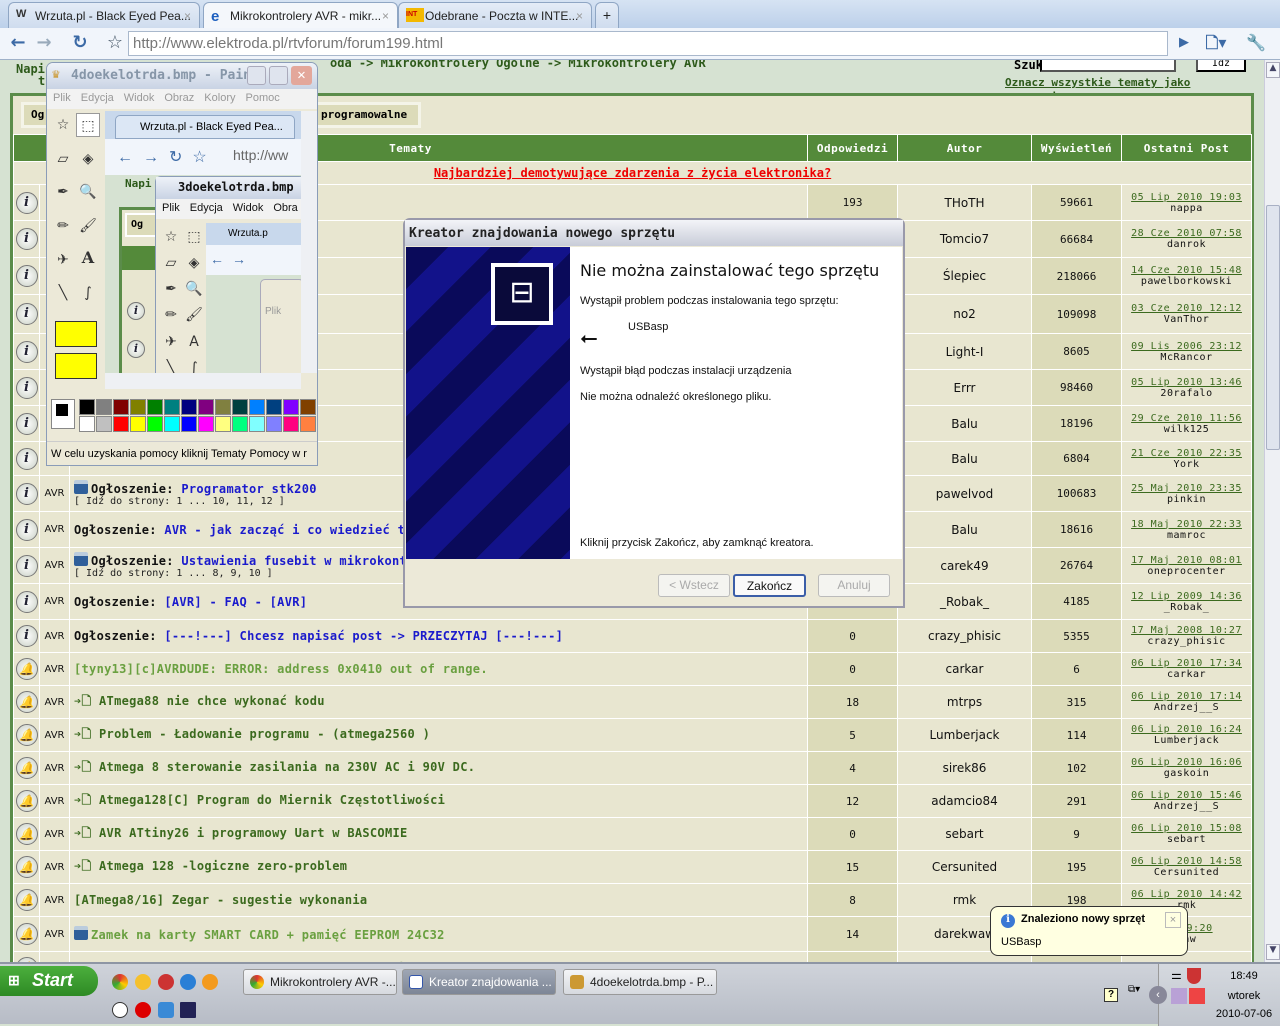  What do you see at coordinates (1244, 976) in the screenshot?
I see `clock-time: 18:49` at bounding box center [1244, 976].